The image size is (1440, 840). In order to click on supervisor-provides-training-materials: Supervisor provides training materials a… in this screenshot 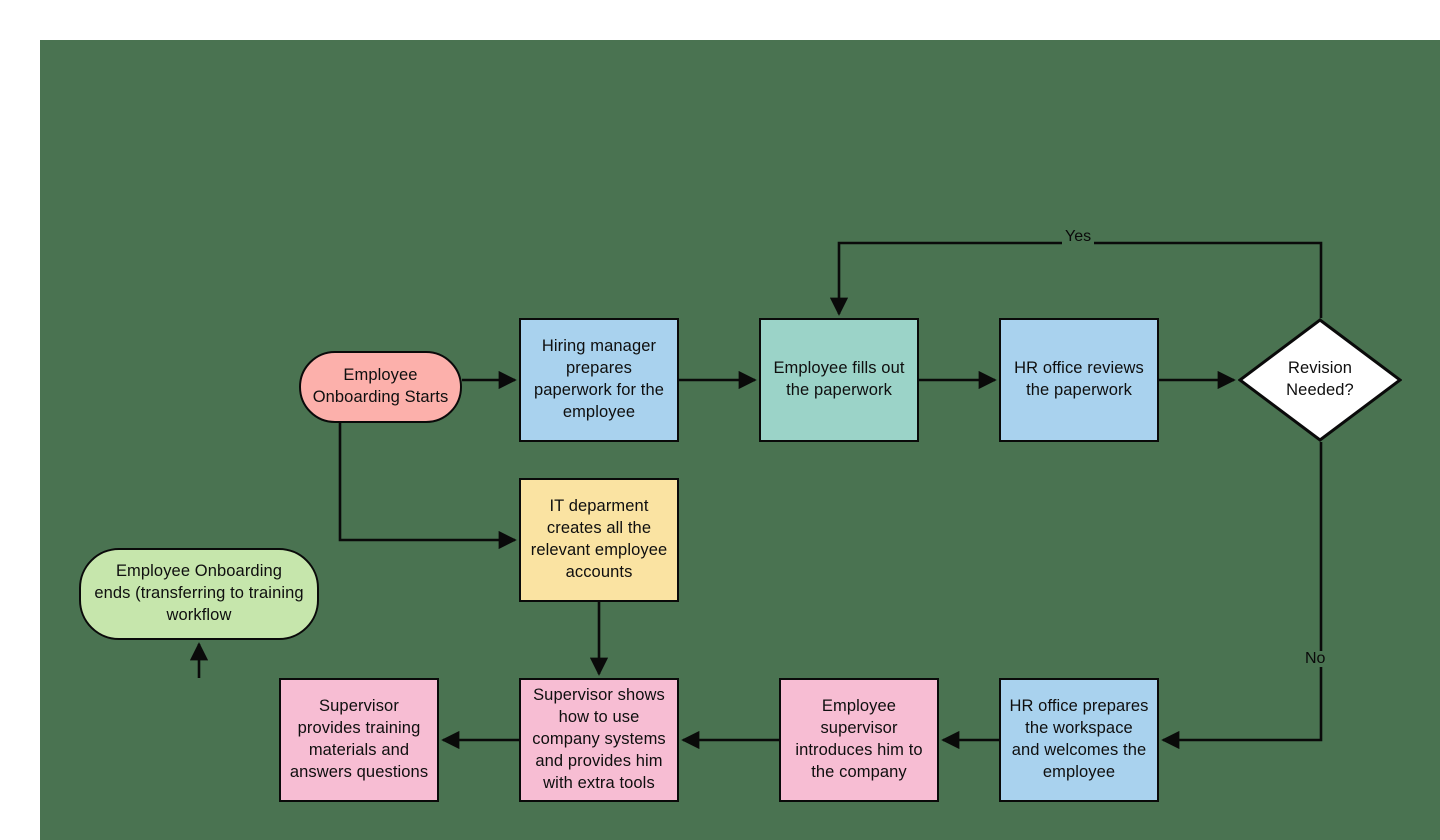, I will do `click(359, 740)`.